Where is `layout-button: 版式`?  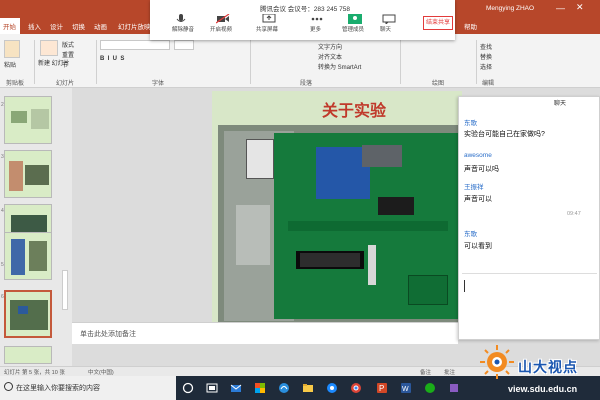
layout-button: 版式 is located at coordinates (68, 44).